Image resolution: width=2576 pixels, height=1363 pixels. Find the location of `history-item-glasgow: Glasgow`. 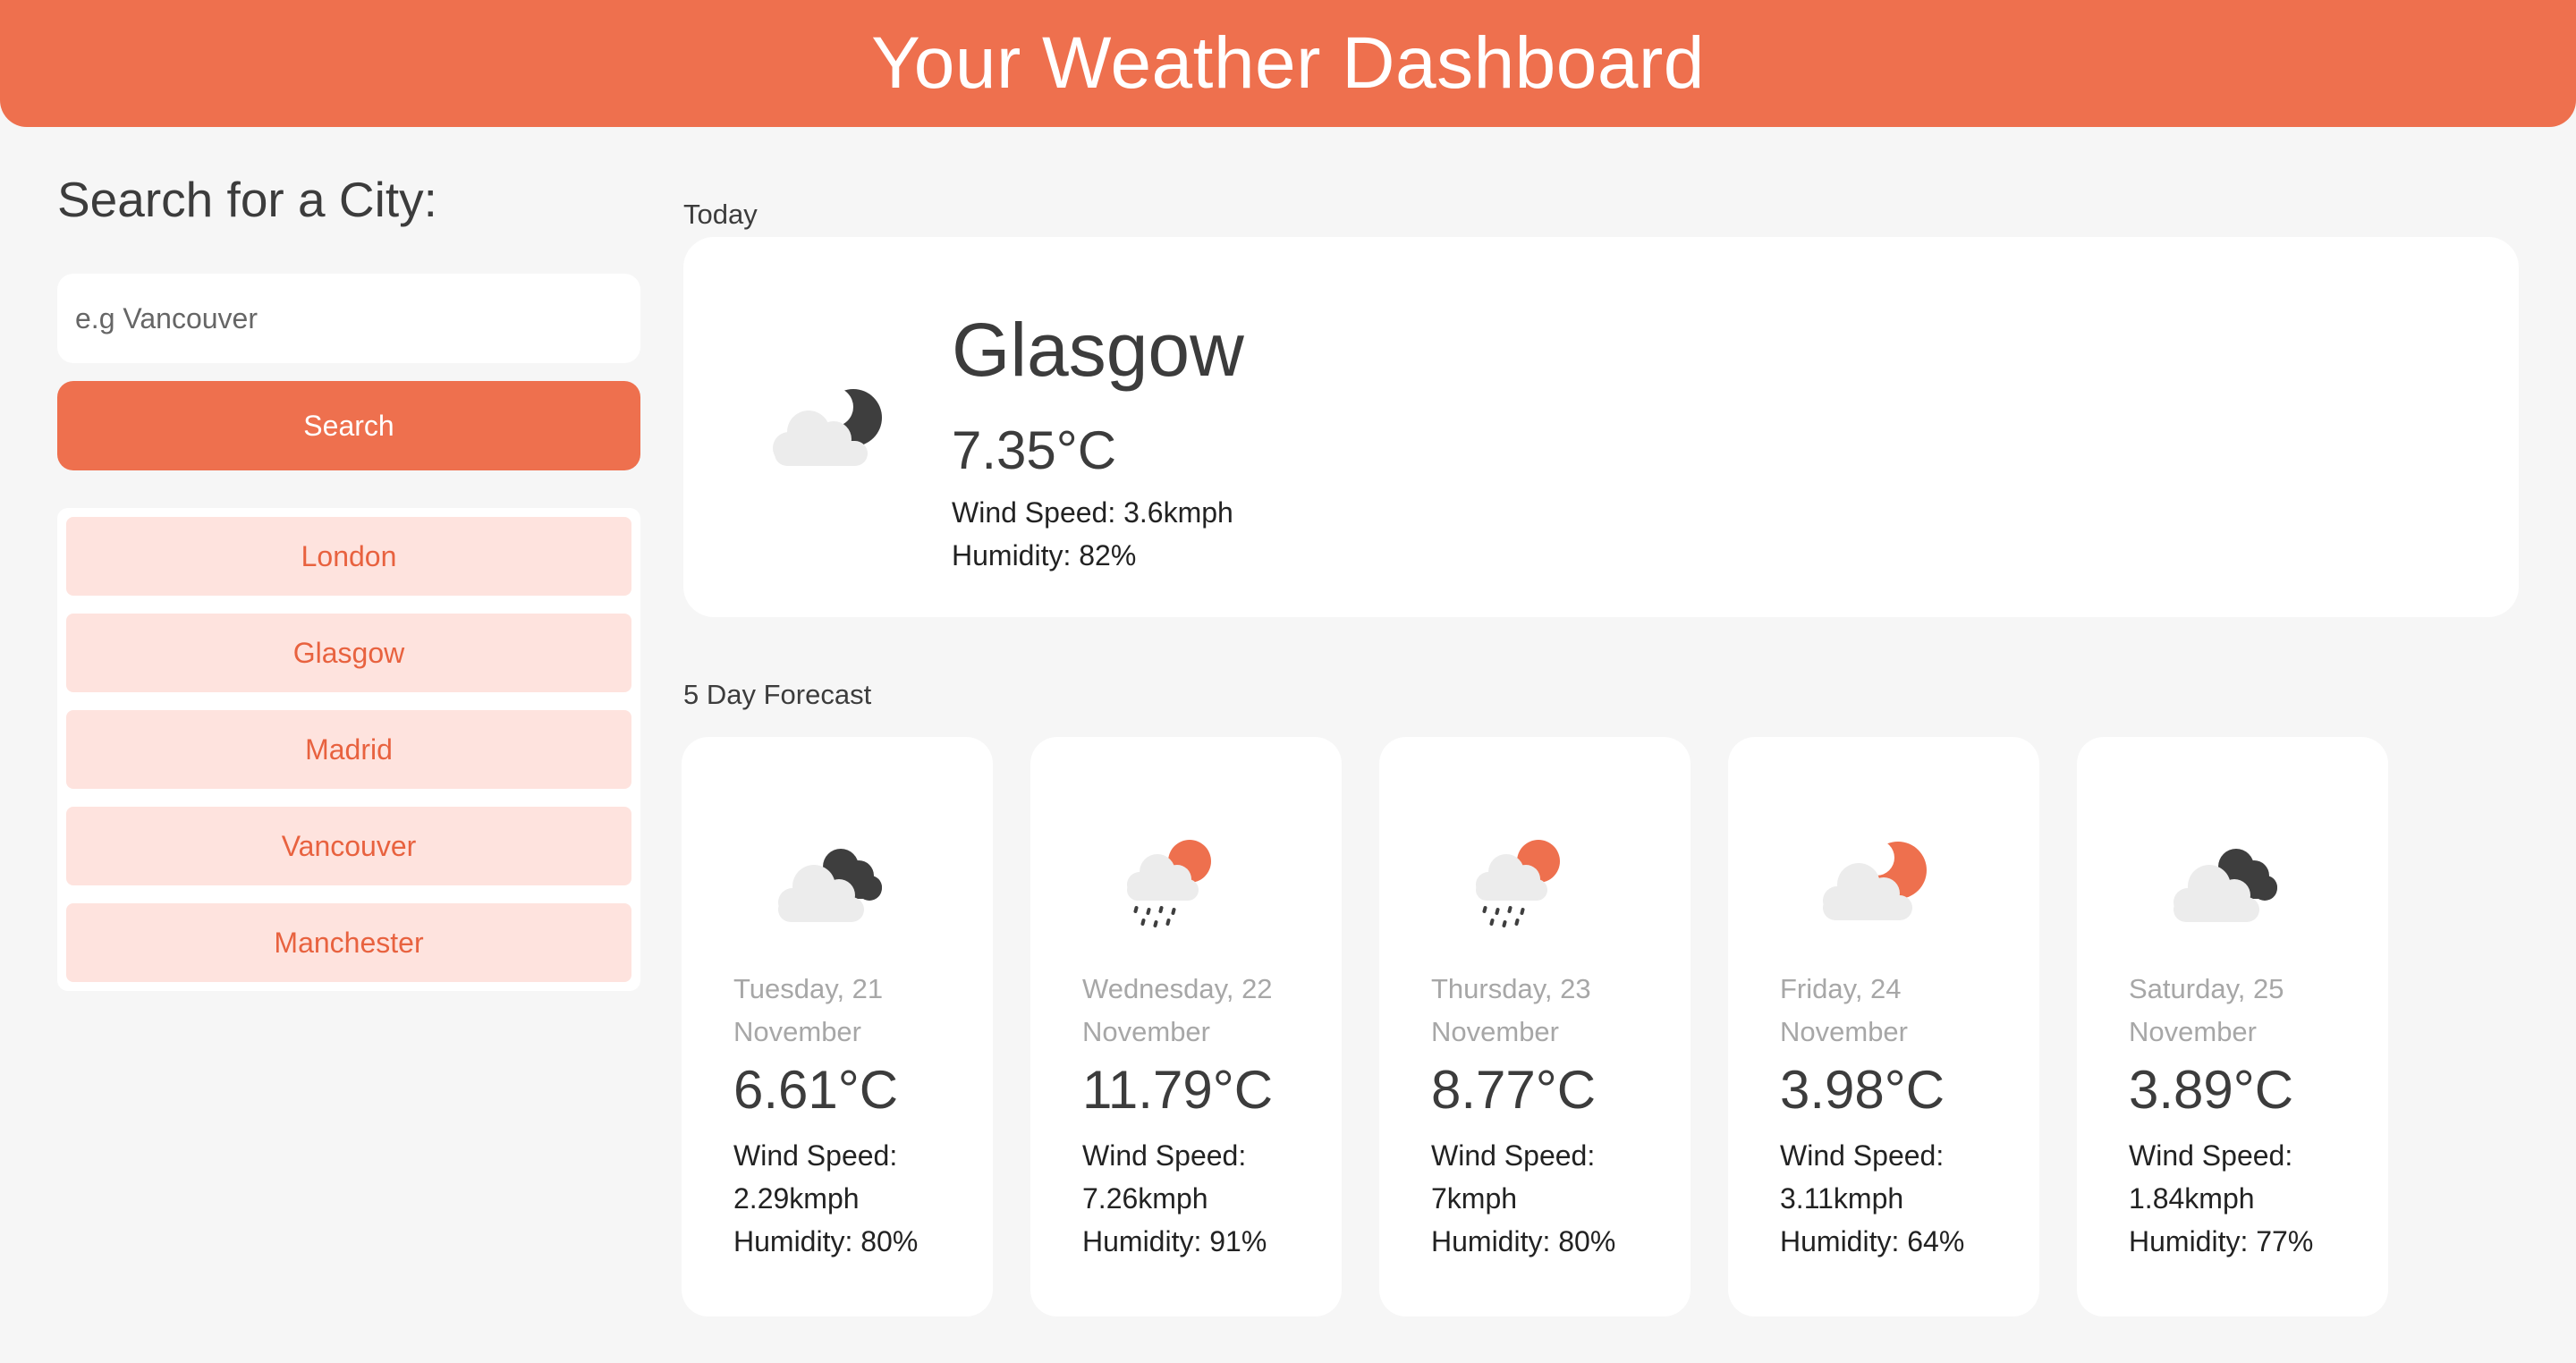

history-item-glasgow: Glasgow is located at coordinates (348, 653).